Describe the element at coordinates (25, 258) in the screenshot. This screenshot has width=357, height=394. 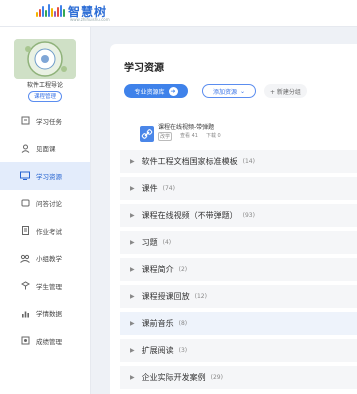
I see `group-icon` at that location.